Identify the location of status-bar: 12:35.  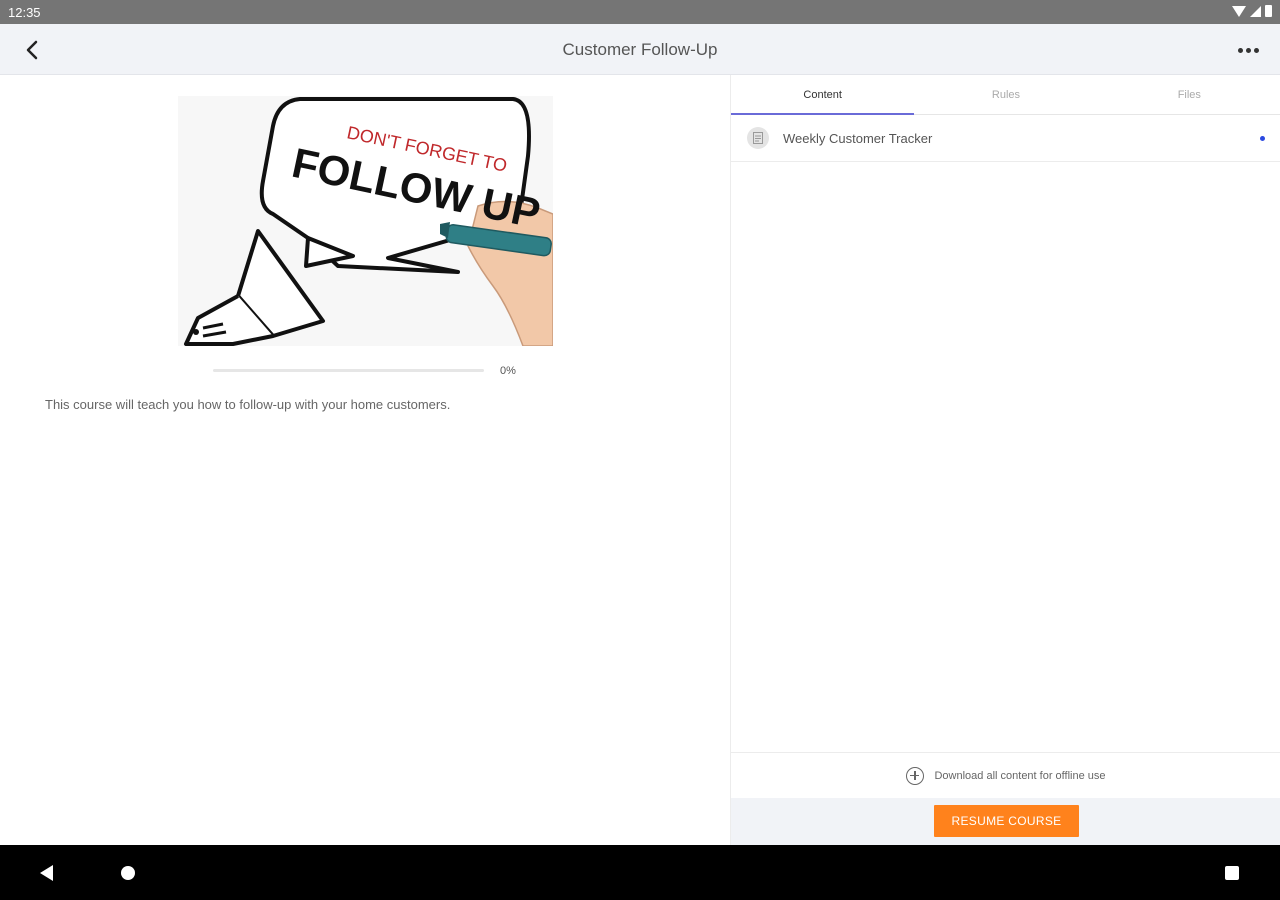
(640, 12).